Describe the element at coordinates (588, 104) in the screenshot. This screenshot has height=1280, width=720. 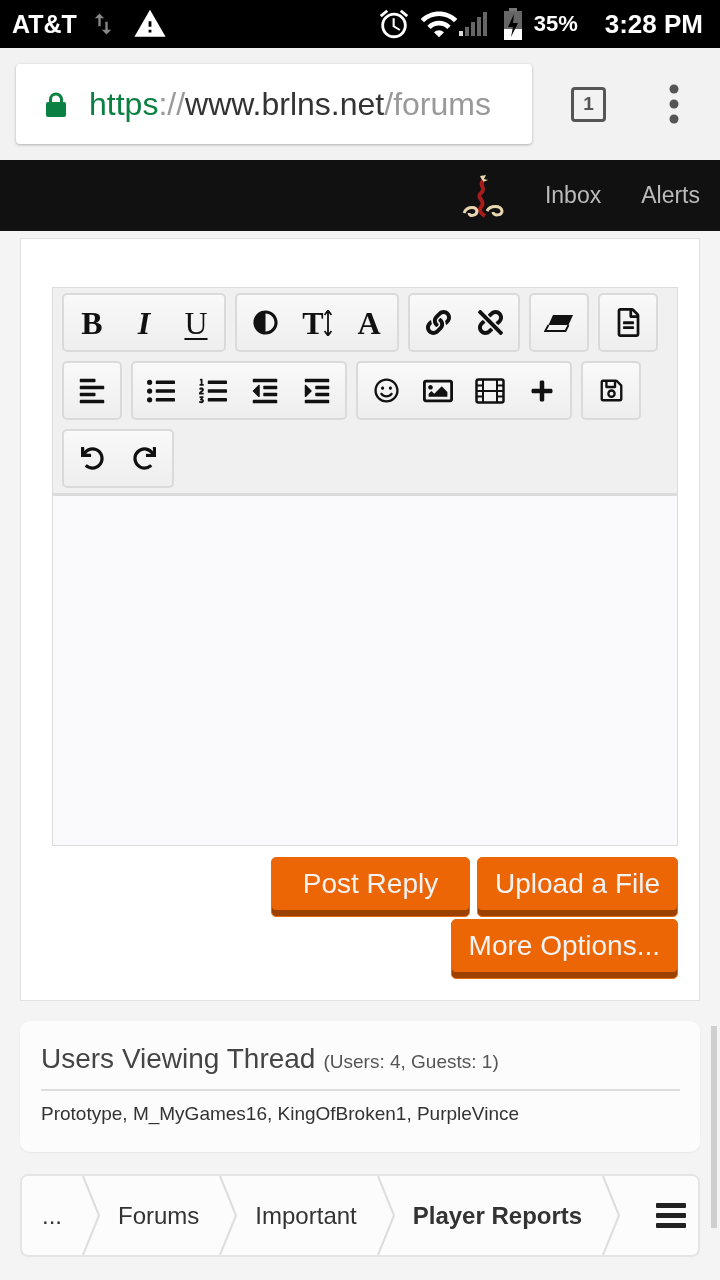
I see `tab-switcher-button: 1` at that location.